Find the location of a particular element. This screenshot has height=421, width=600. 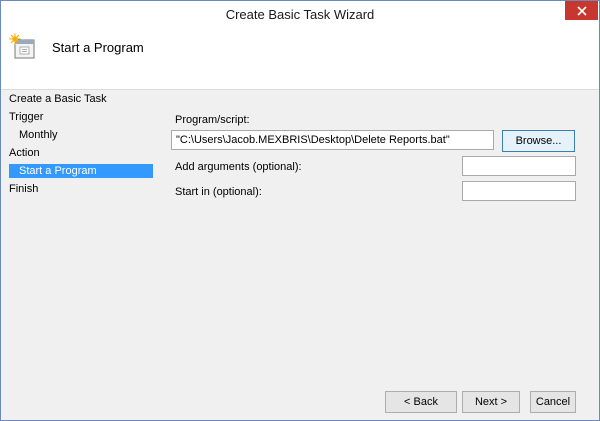

sidebar-item-action: Action is located at coordinates (24, 153).